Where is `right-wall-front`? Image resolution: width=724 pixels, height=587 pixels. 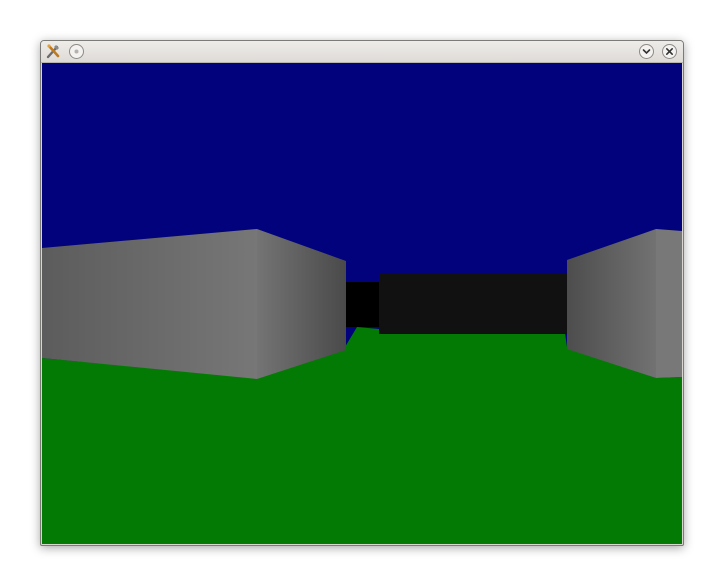
right-wall-front is located at coordinates (669, 303).